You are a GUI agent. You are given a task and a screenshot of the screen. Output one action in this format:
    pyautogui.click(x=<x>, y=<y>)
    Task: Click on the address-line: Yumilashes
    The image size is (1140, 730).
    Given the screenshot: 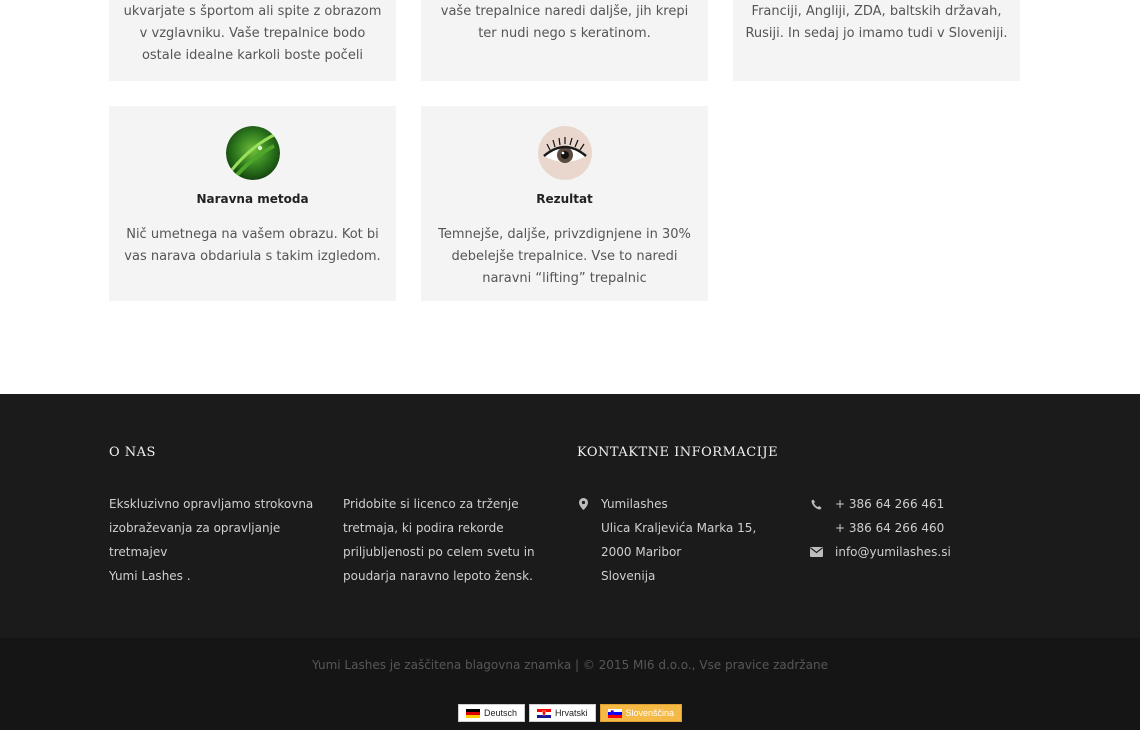 What is the action you would take?
    pyautogui.click(x=634, y=504)
    